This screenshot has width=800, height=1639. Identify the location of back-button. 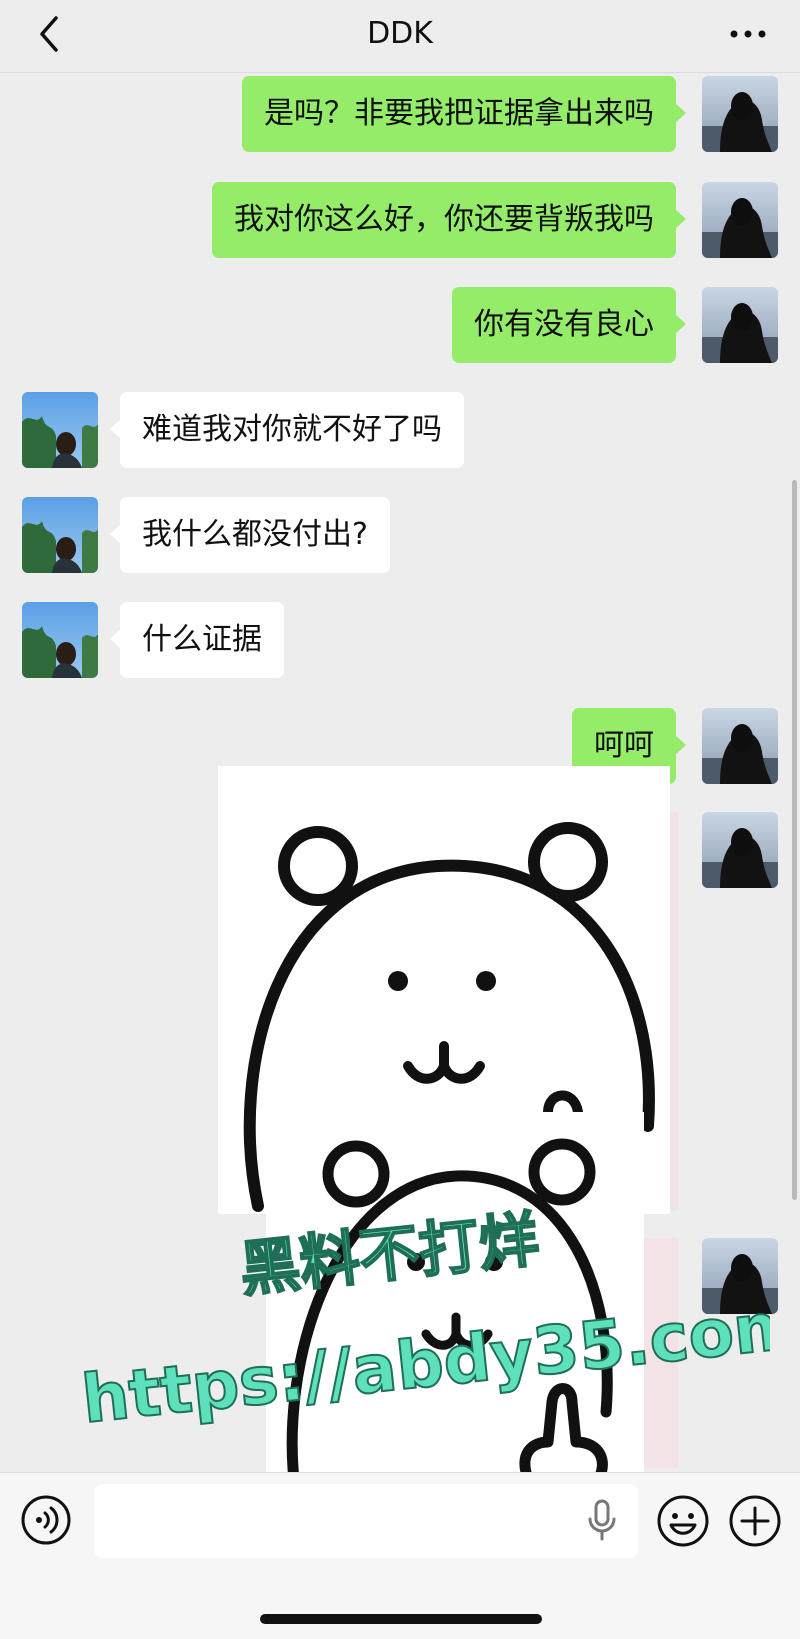
(50, 34).